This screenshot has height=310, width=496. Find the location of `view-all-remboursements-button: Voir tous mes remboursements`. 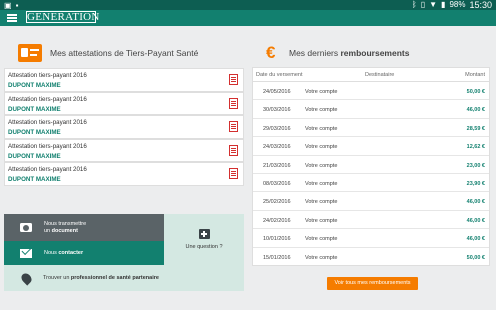

view-all-remboursements-button: Voir tous mes remboursements is located at coordinates (372, 283).